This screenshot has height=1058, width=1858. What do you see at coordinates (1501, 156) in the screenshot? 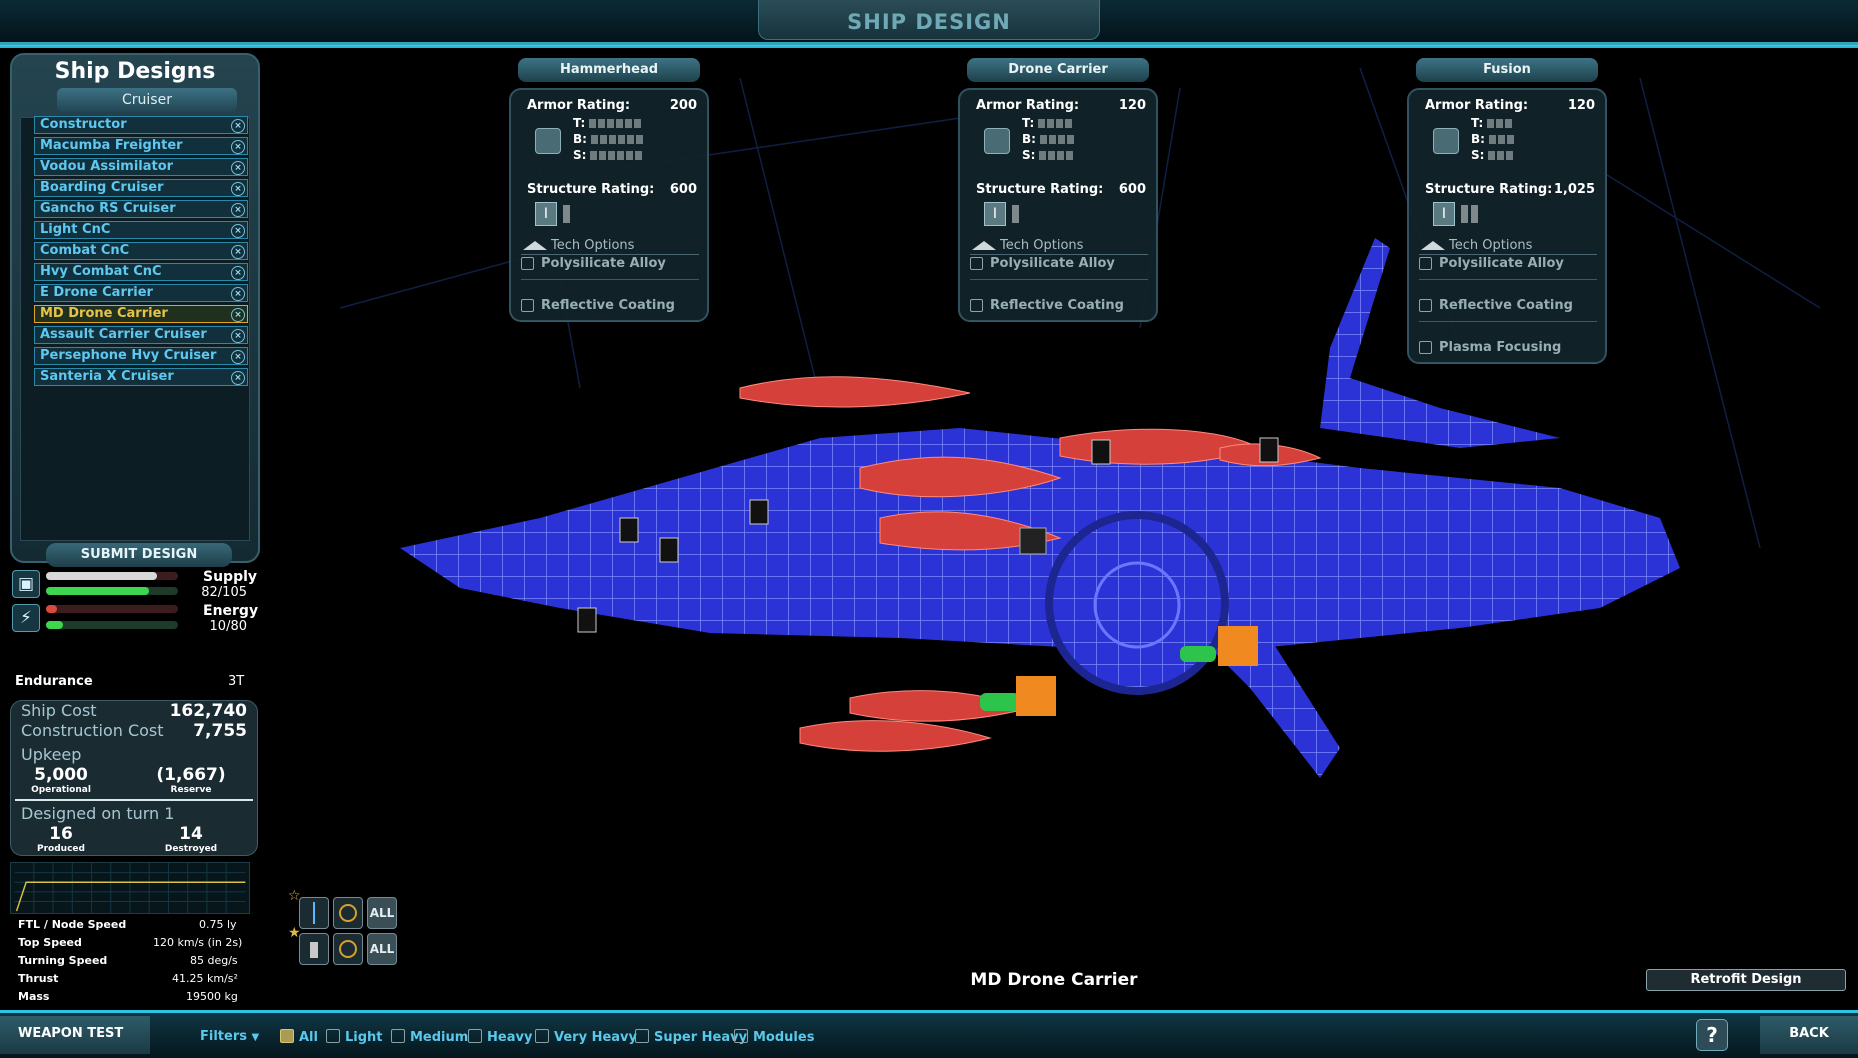
I see `armor-pips` at bounding box center [1501, 156].